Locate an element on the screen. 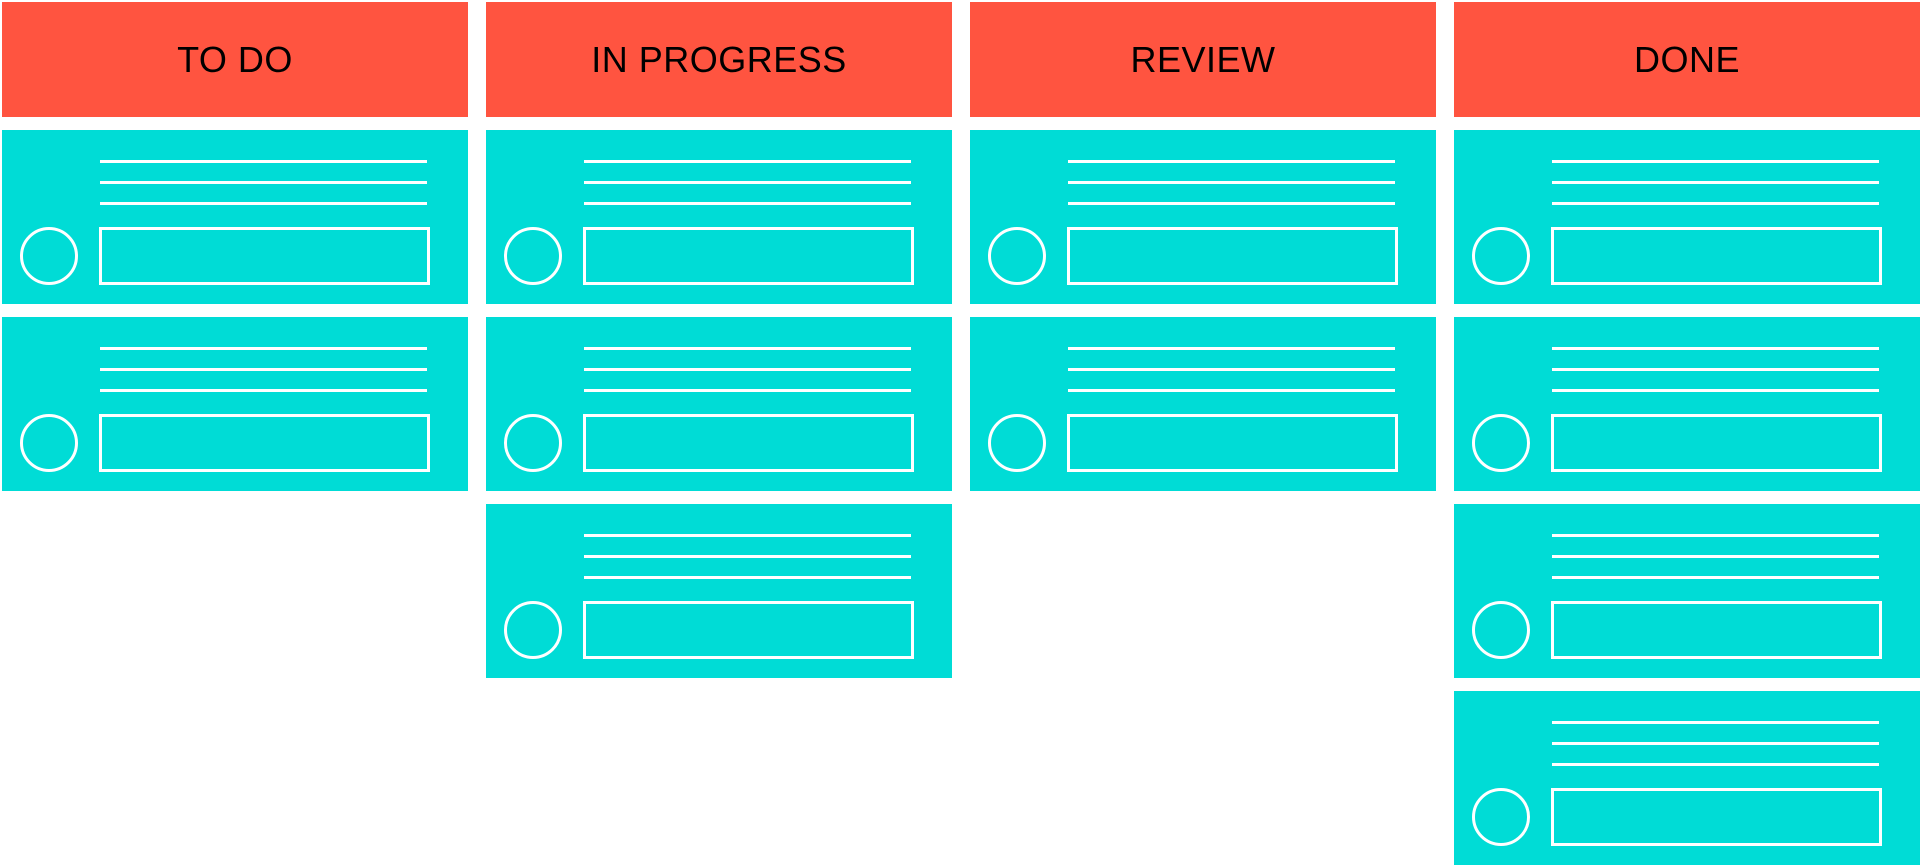 The image size is (1920, 867). column-title: TO DO is located at coordinates (235, 59).